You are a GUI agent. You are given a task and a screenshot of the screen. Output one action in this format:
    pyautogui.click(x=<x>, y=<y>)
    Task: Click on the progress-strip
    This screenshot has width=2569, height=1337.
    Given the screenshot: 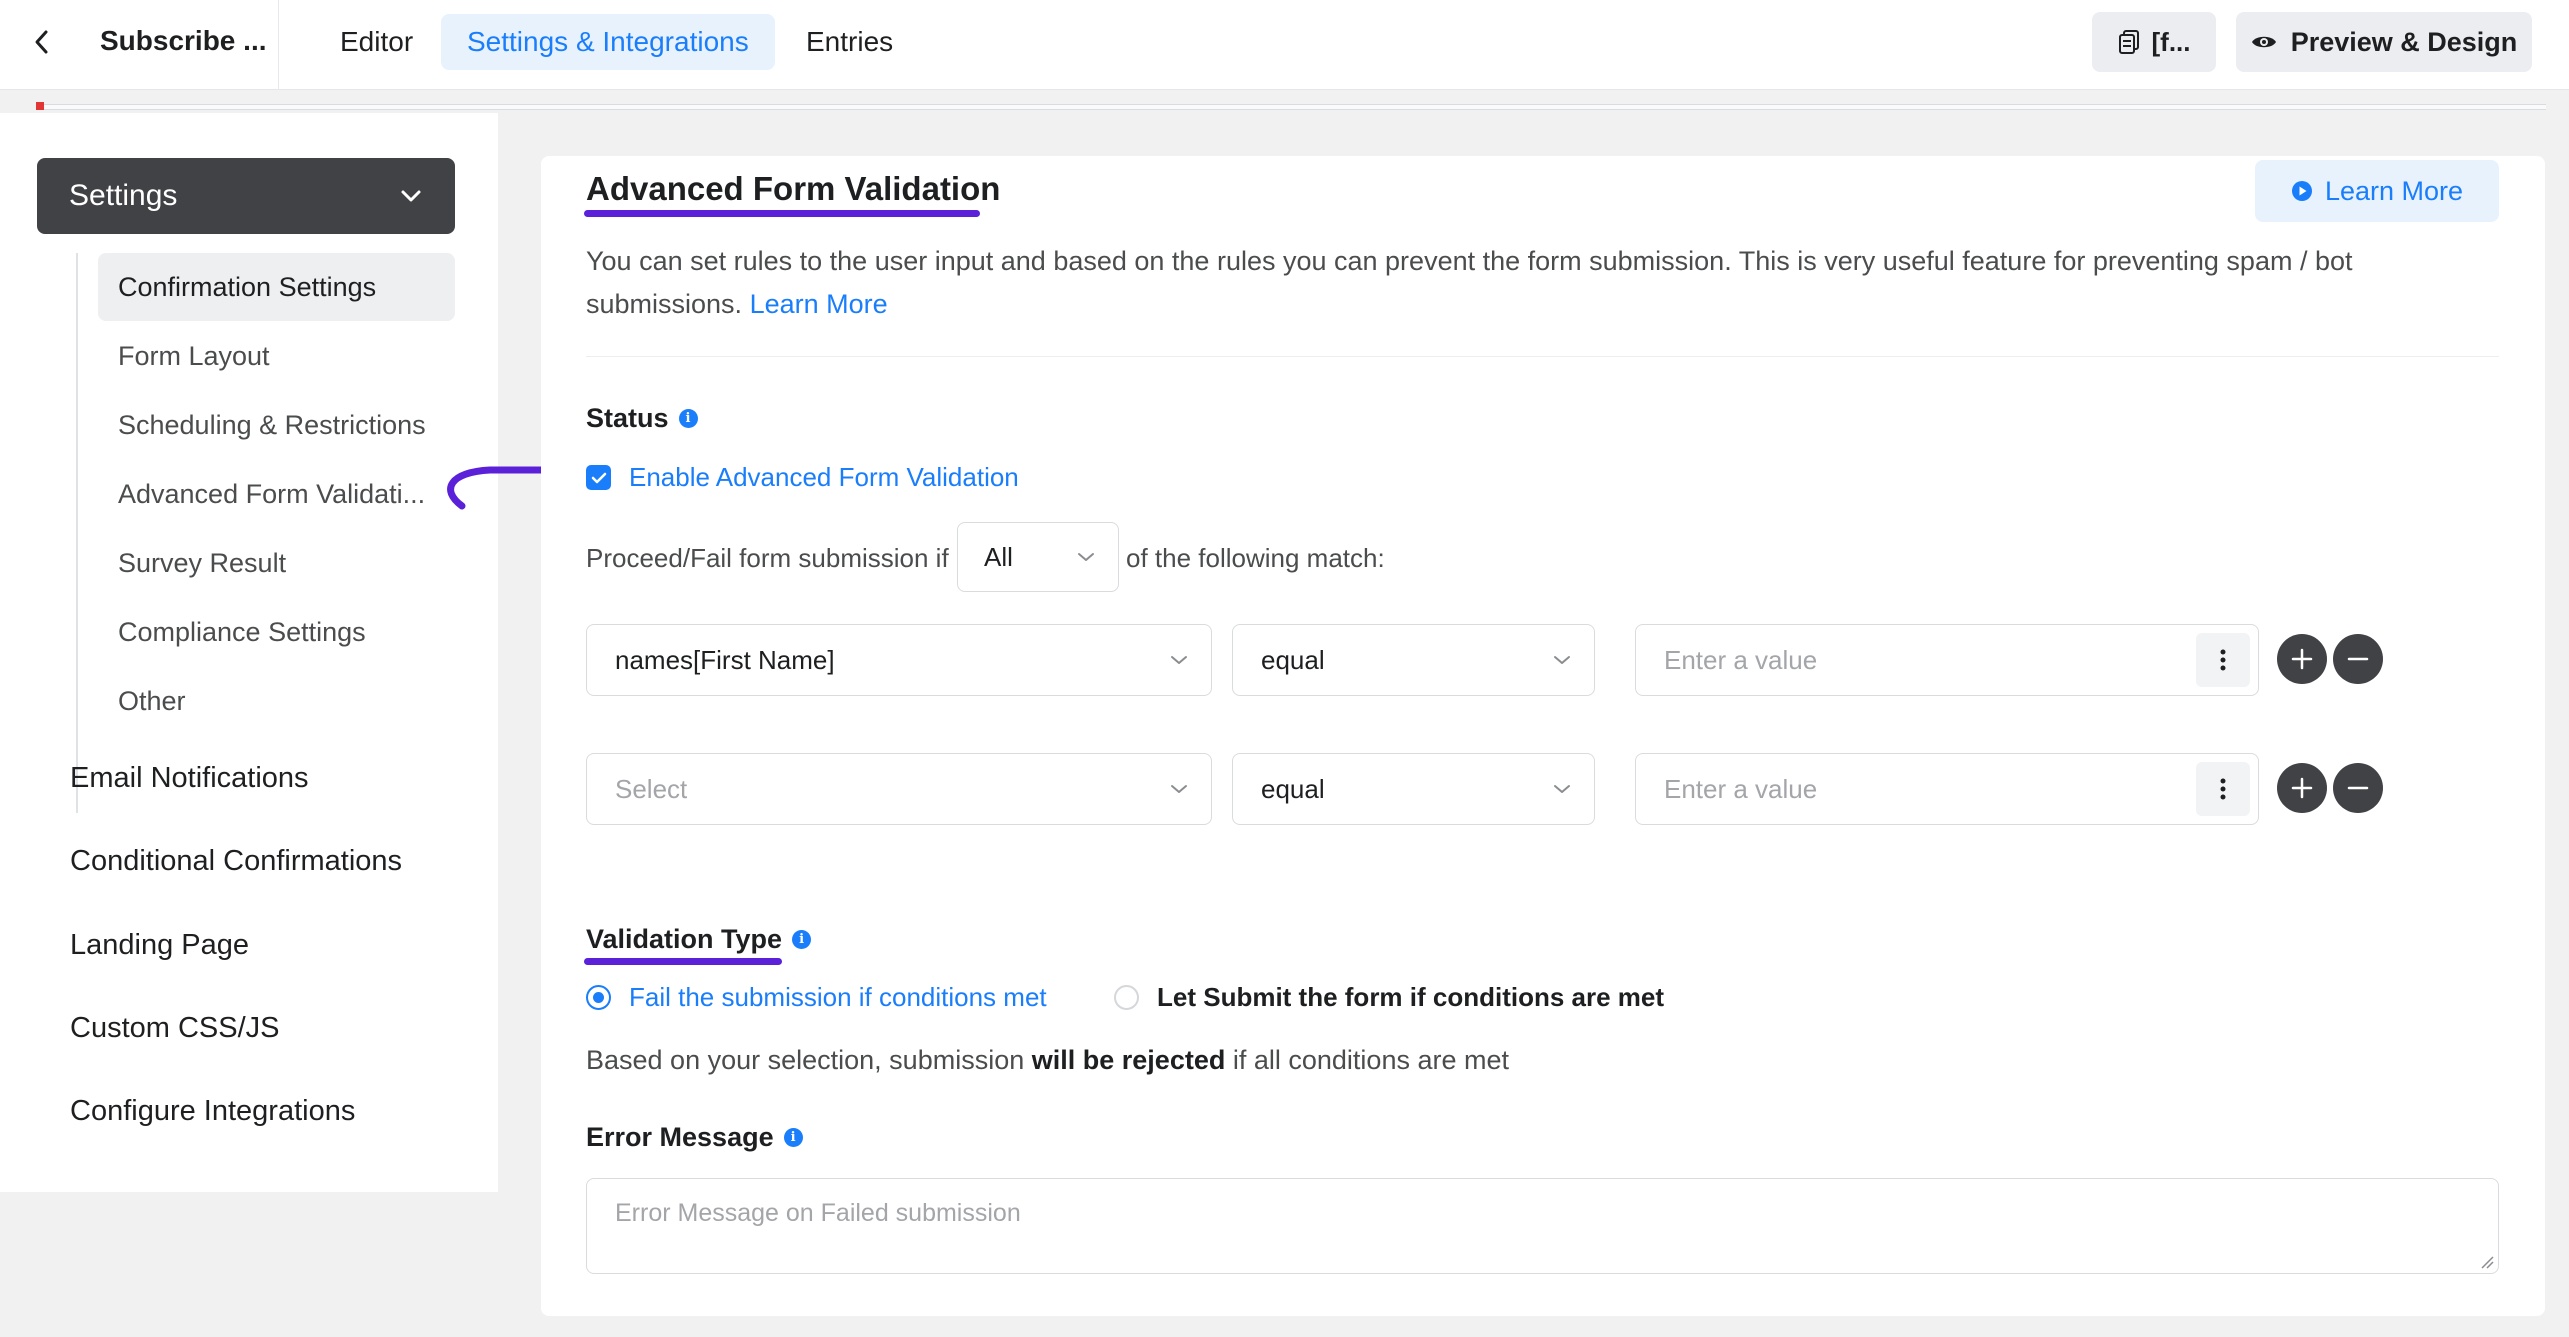 What is the action you would take?
    pyautogui.click(x=1291, y=107)
    